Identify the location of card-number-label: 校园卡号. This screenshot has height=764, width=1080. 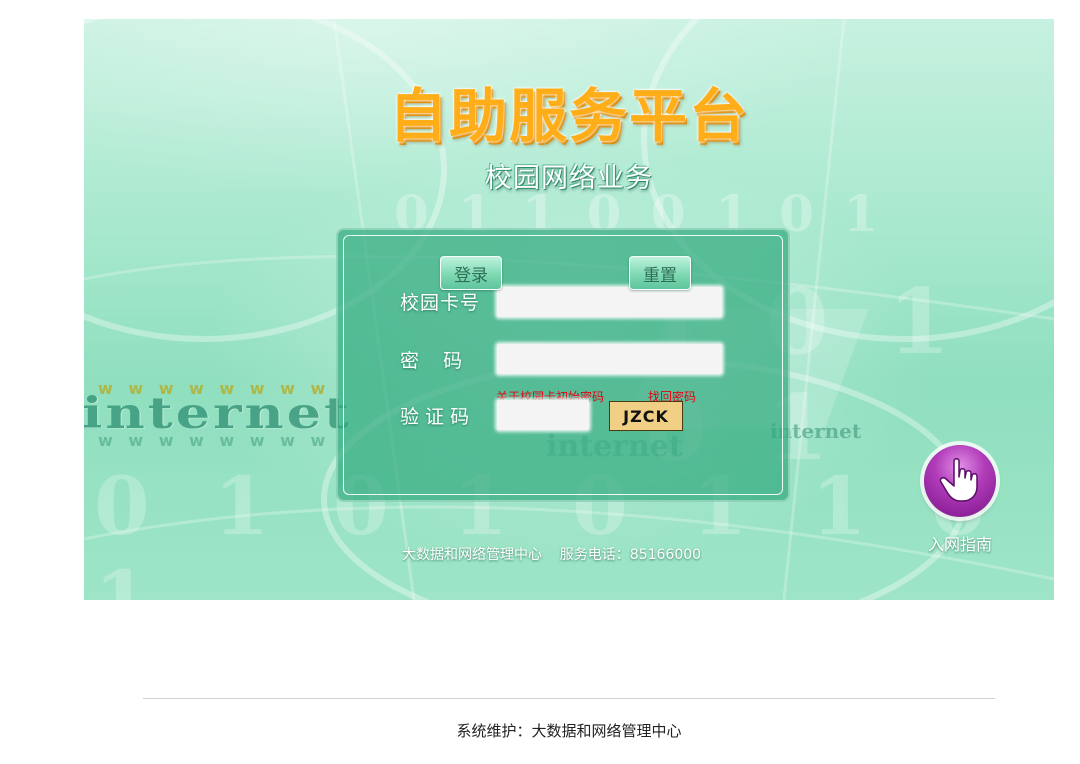
(440, 303).